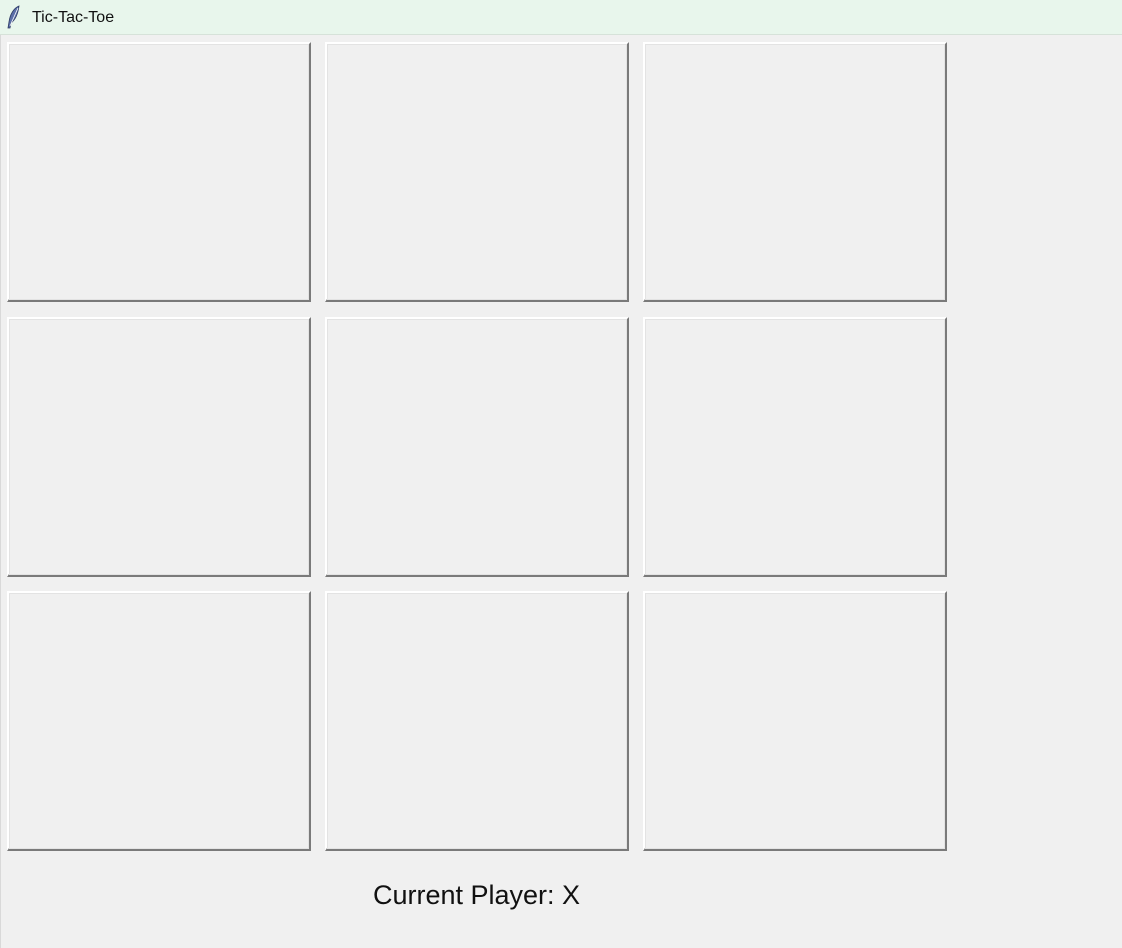 This screenshot has width=1122, height=948. Describe the element at coordinates (561, 17) in the screenshot. I see `title-bar: Tic-Tac-Toe` at that location.